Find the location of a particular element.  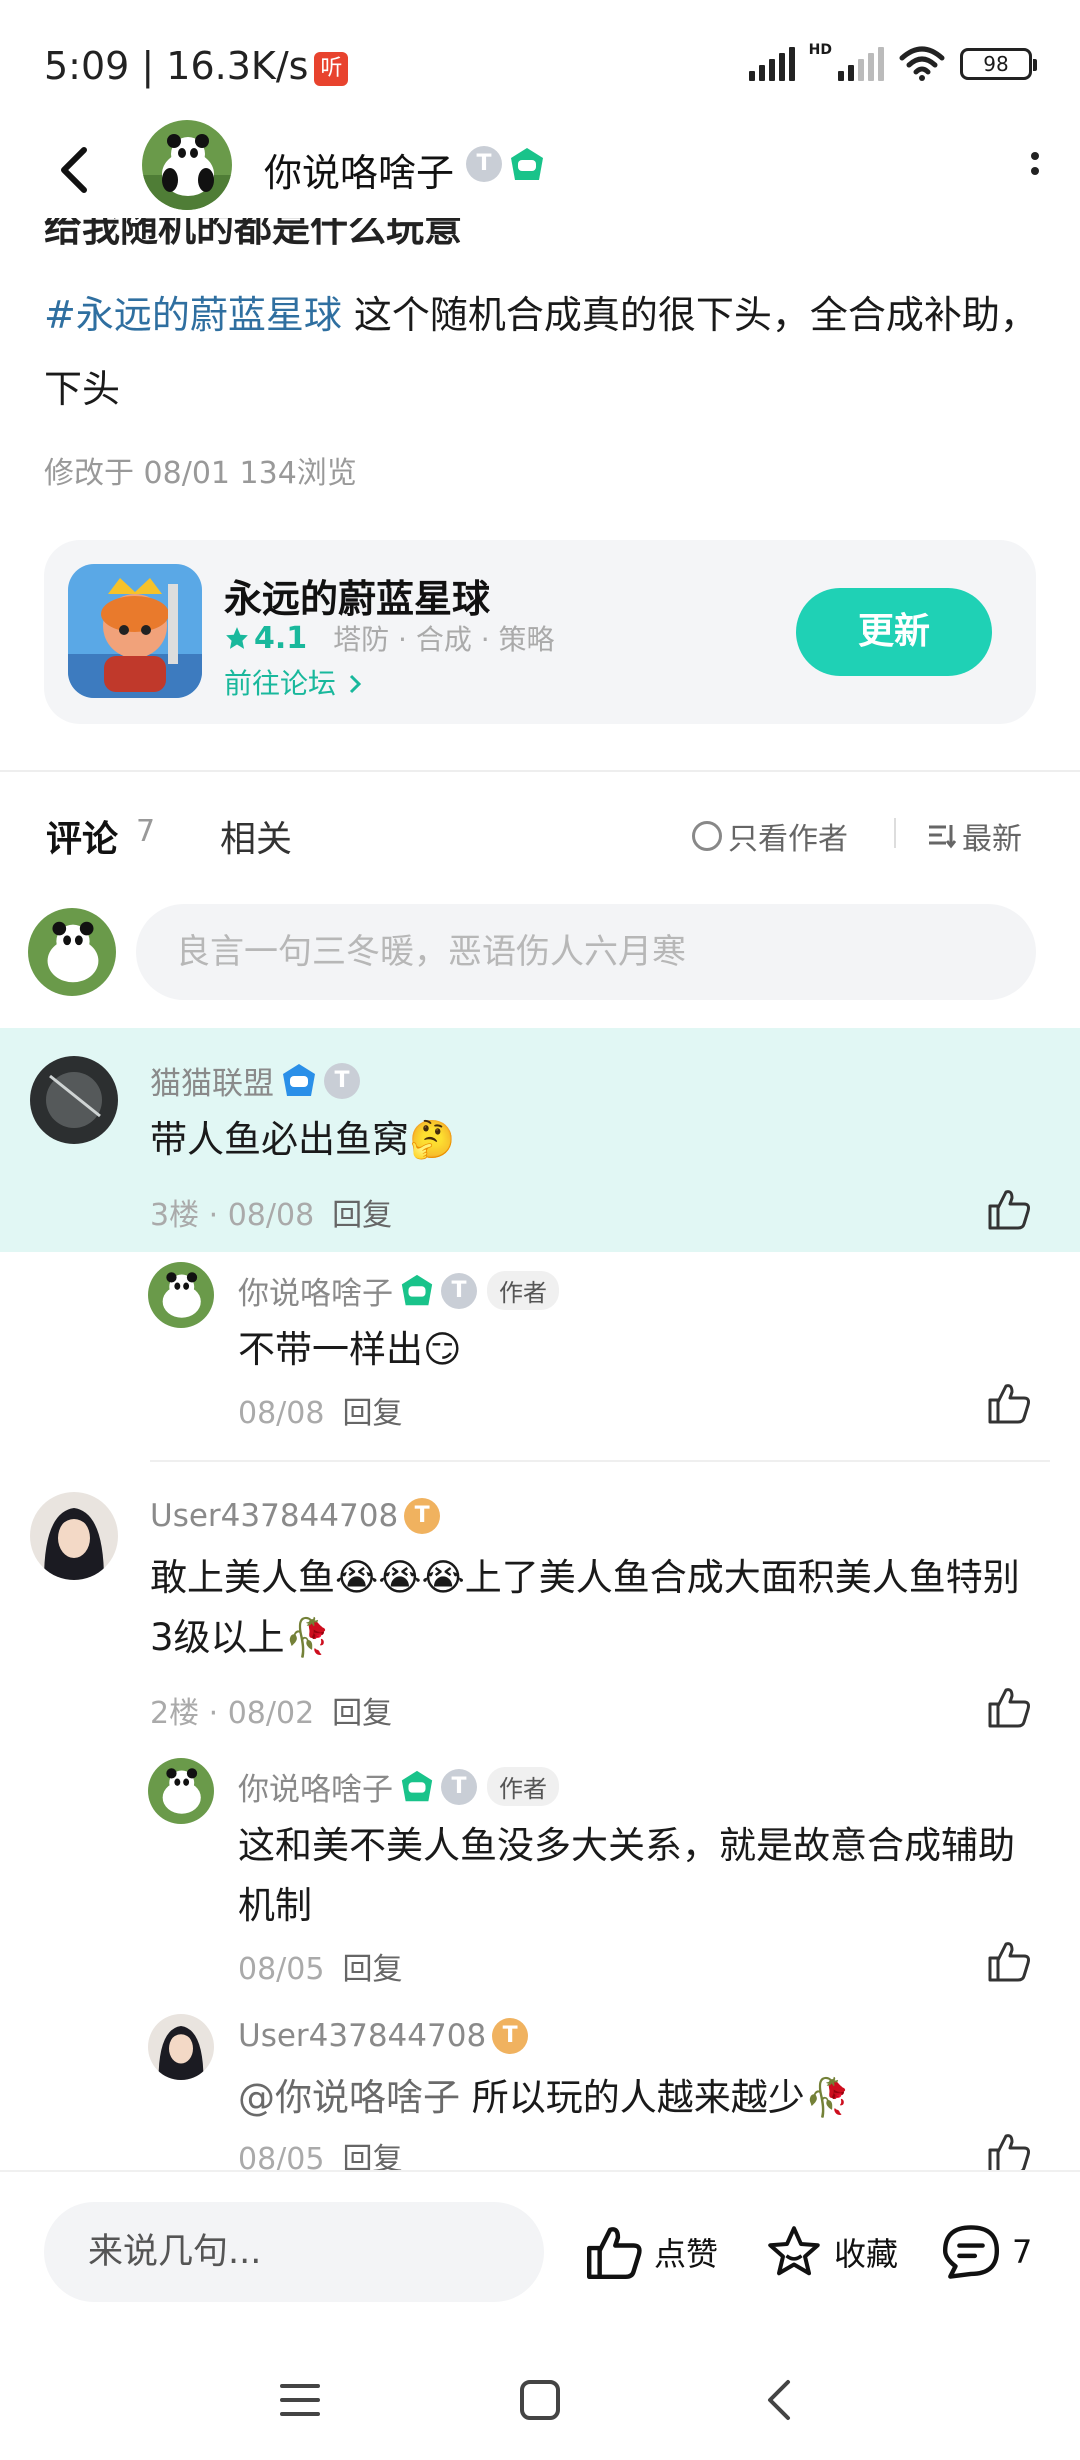

comment-user-name: 猫猫联盟 is located at coordinates (212, 1084).